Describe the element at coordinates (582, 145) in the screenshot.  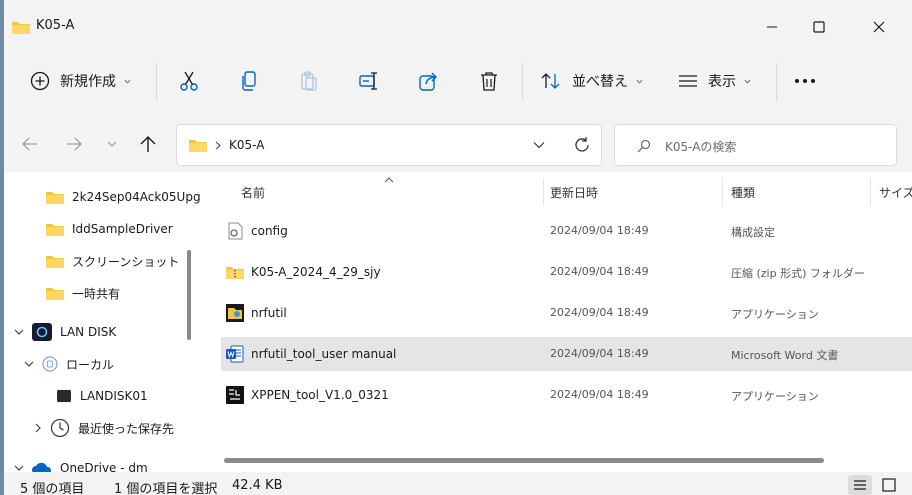
I see `refresh-icon` at that location.